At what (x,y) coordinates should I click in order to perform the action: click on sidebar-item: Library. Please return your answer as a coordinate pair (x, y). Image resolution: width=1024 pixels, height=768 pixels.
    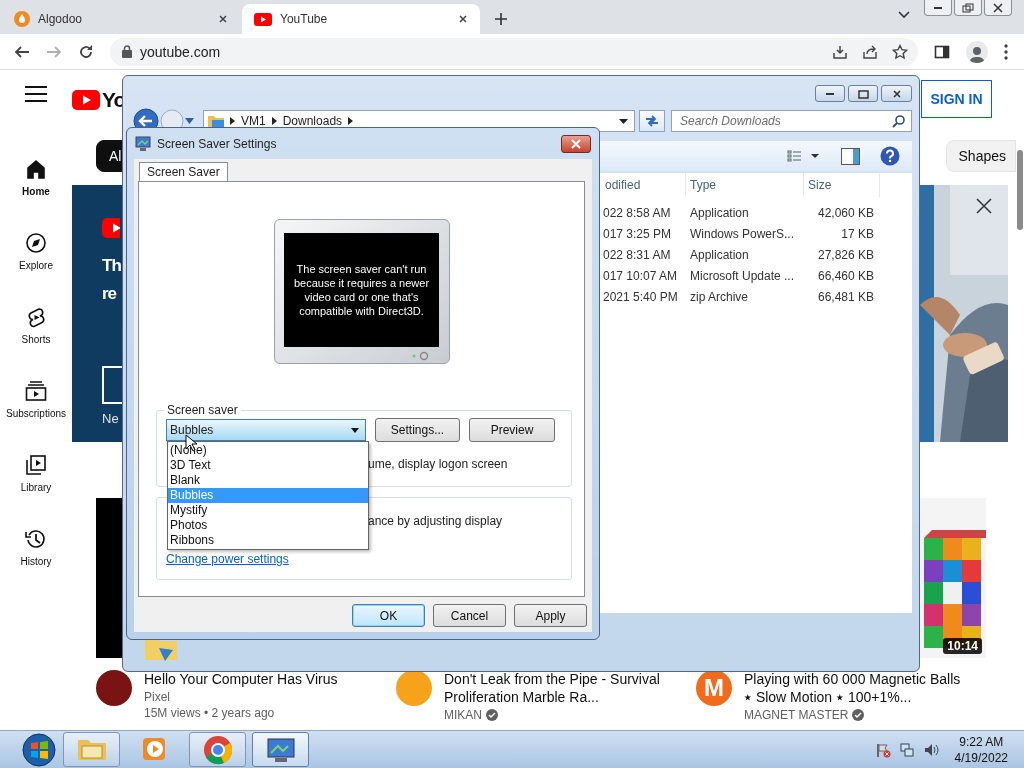
    Looking at the image, I should click on (36, 473).